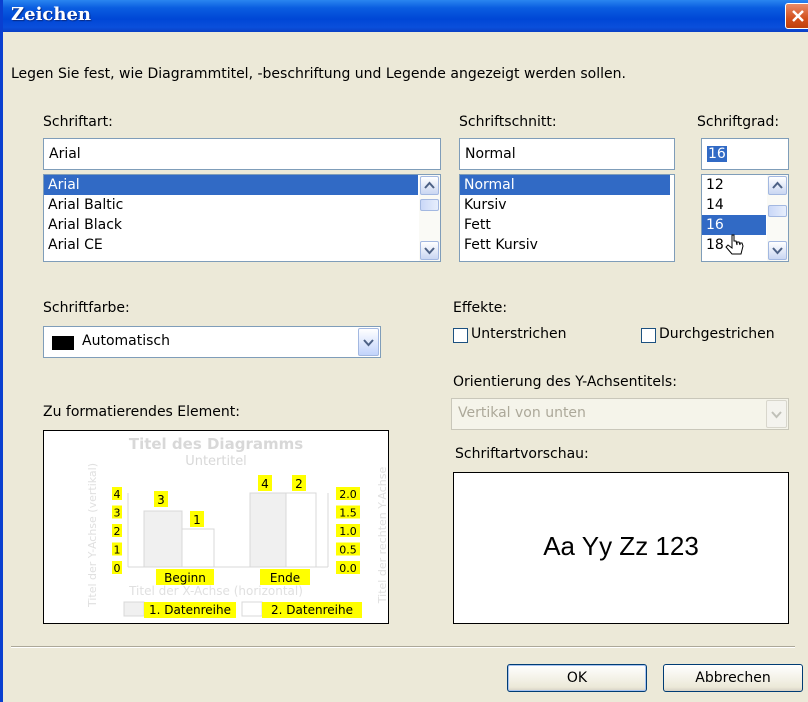 Image resolution: width=808 pixels, height=702 pixels. I want to click on size-list-item: 16, so click(734, 225).